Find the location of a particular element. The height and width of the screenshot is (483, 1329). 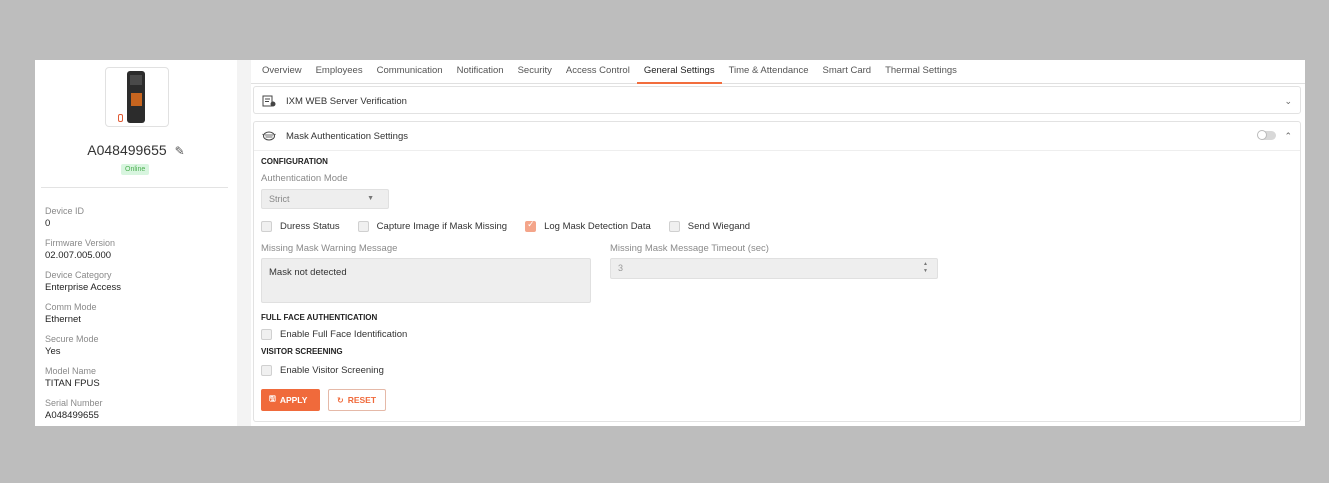

tab-thermal-settings: Thermal Settings is located at coordinates (921, 72).